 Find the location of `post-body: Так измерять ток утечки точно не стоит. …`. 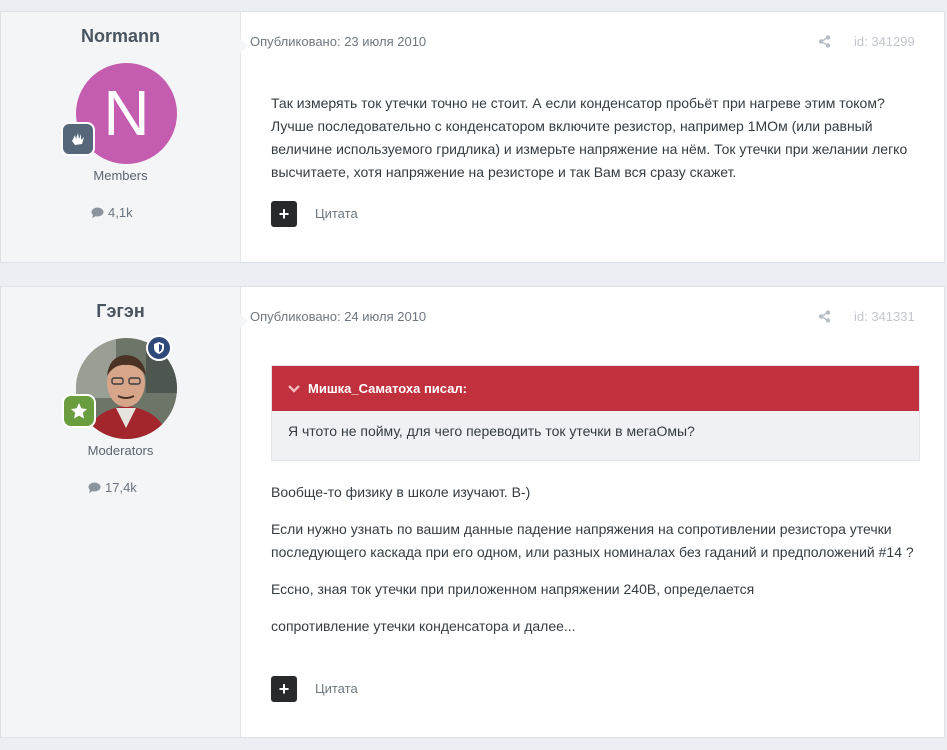

post-body: Так измерять ток утечки точно не стоит. … is located at coordinates (596, 138).